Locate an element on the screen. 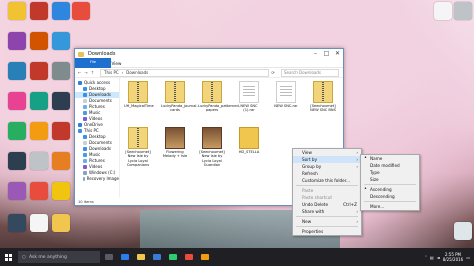 This screenshot has height=266, width=474. file-item: NEW SNC (1).rar is located at coordinates (249, 97).